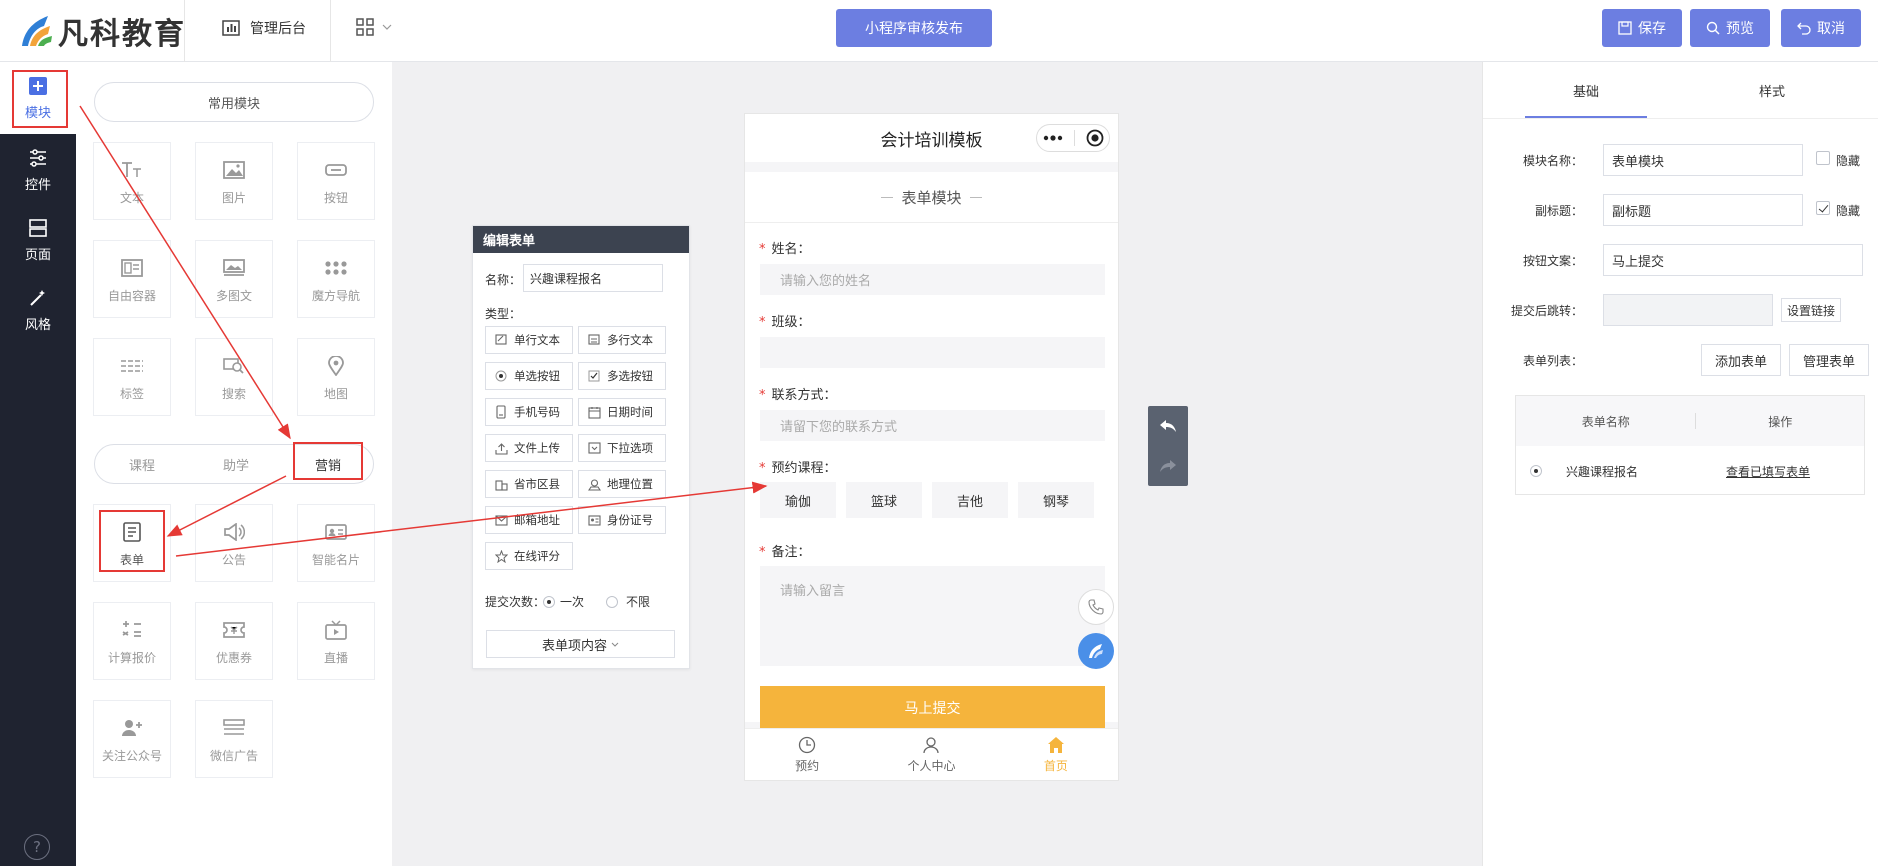 The height and width of the screenshot is (866, 1878). What do you see at coordinates (1772, 90) in the screenshot?
I see `tab-style: 样式` at bounding box center [1772, 90].